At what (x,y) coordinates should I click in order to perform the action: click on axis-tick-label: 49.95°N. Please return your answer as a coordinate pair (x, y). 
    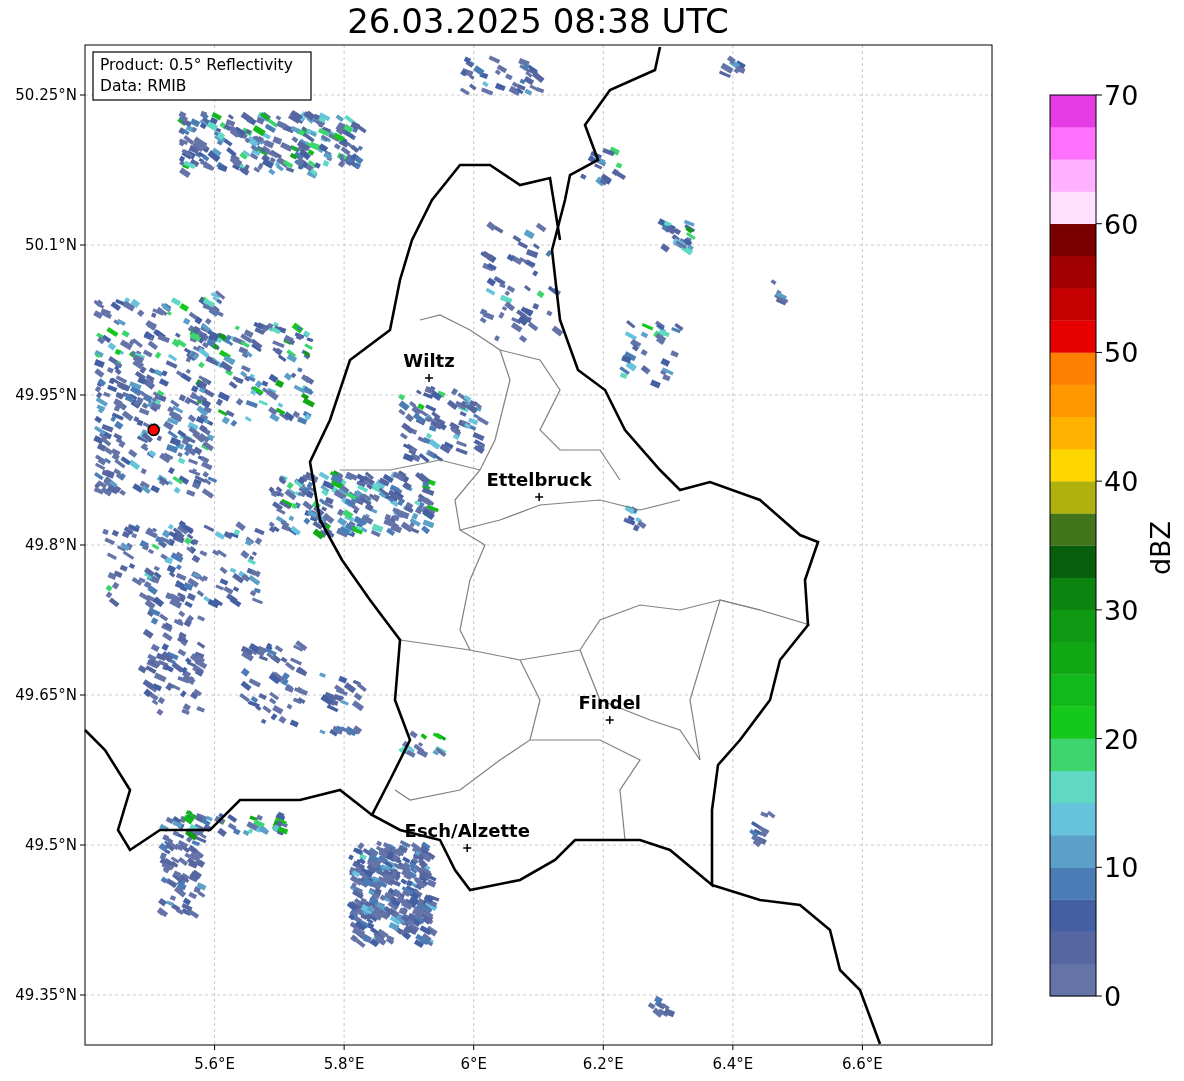
    Looking at the image, I should click on (46, 395).